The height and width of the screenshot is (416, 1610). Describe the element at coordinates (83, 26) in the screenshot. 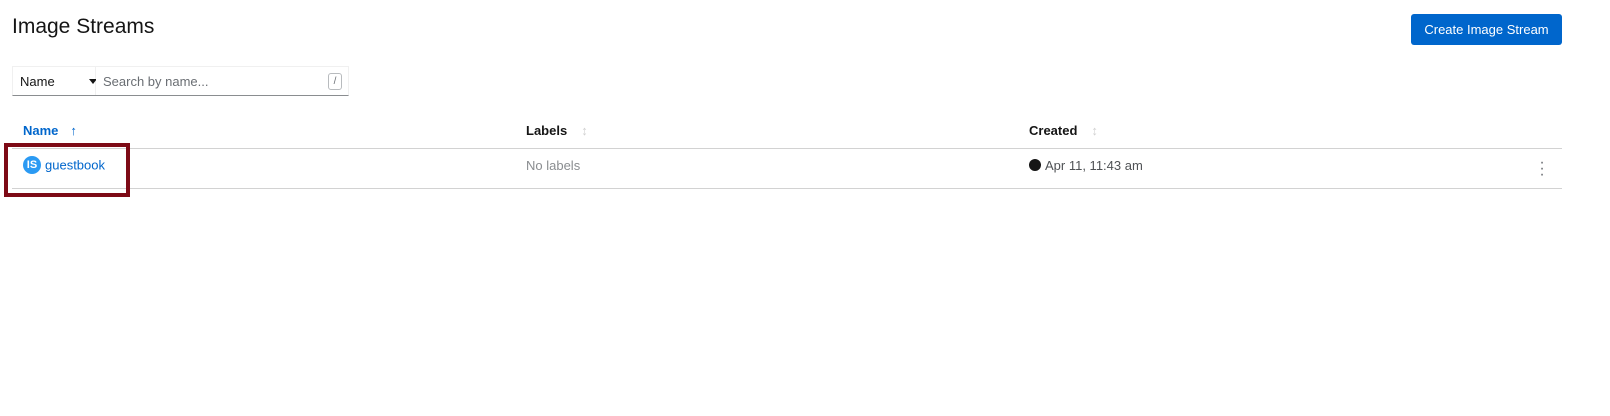

I see `page-title: Image Streams` at that location.